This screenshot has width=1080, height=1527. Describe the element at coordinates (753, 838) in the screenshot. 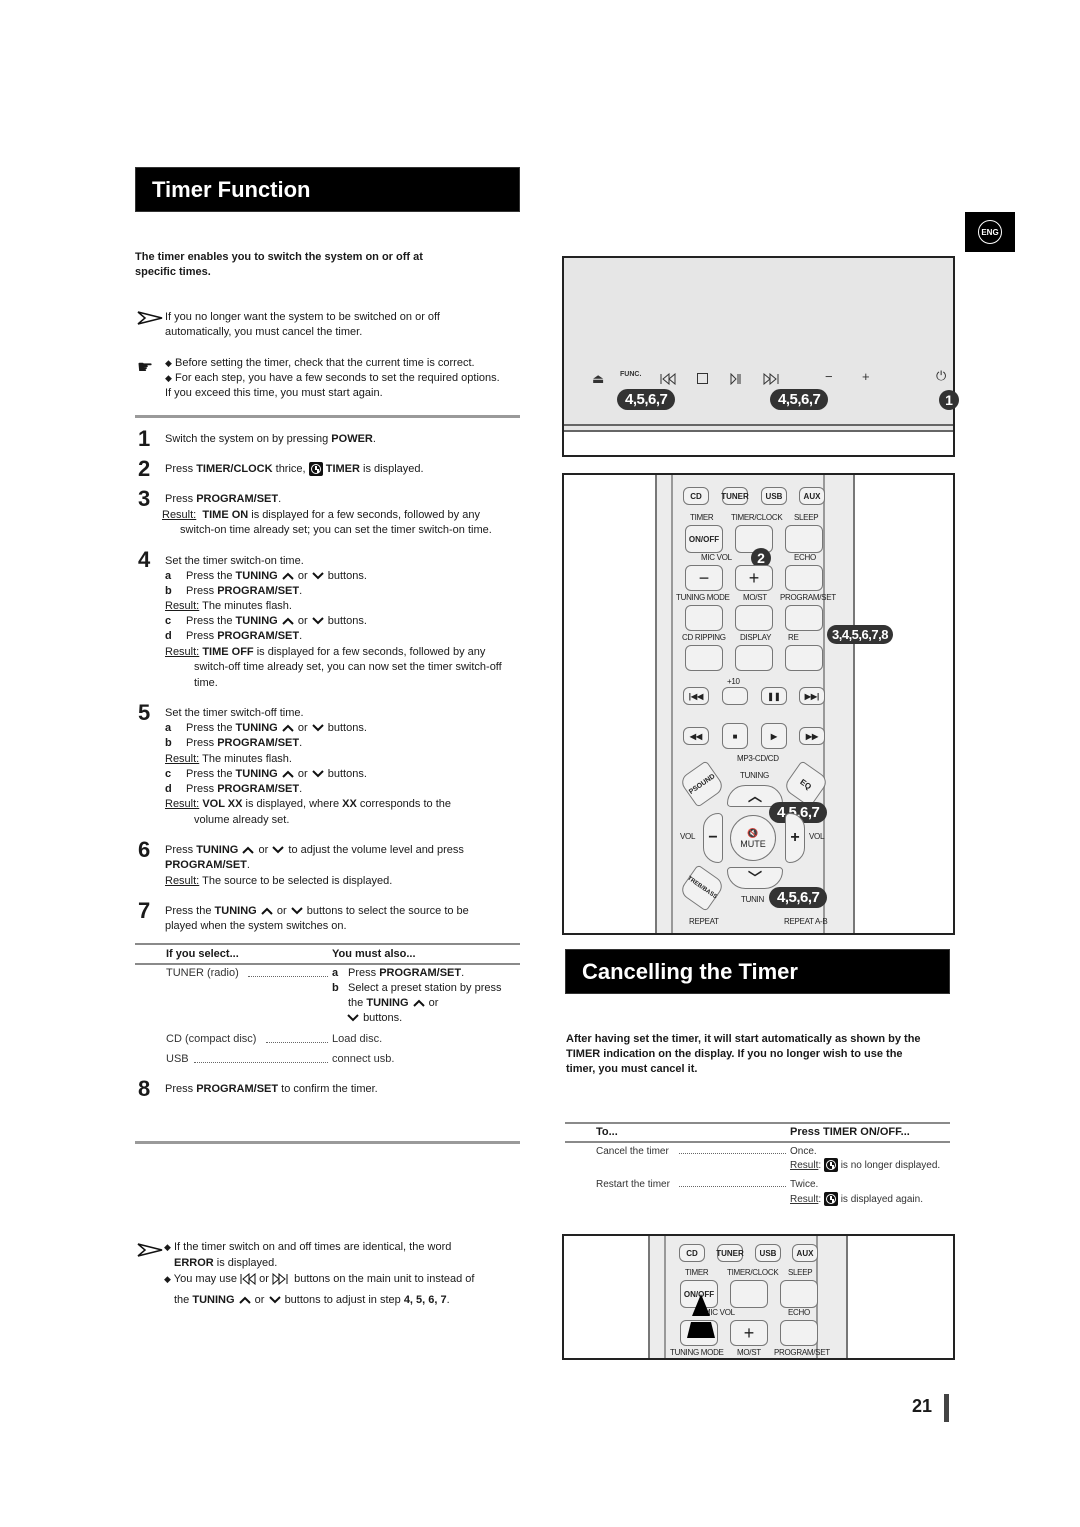

I see `remote-mute-button: 🔇 MUTE` at that location.